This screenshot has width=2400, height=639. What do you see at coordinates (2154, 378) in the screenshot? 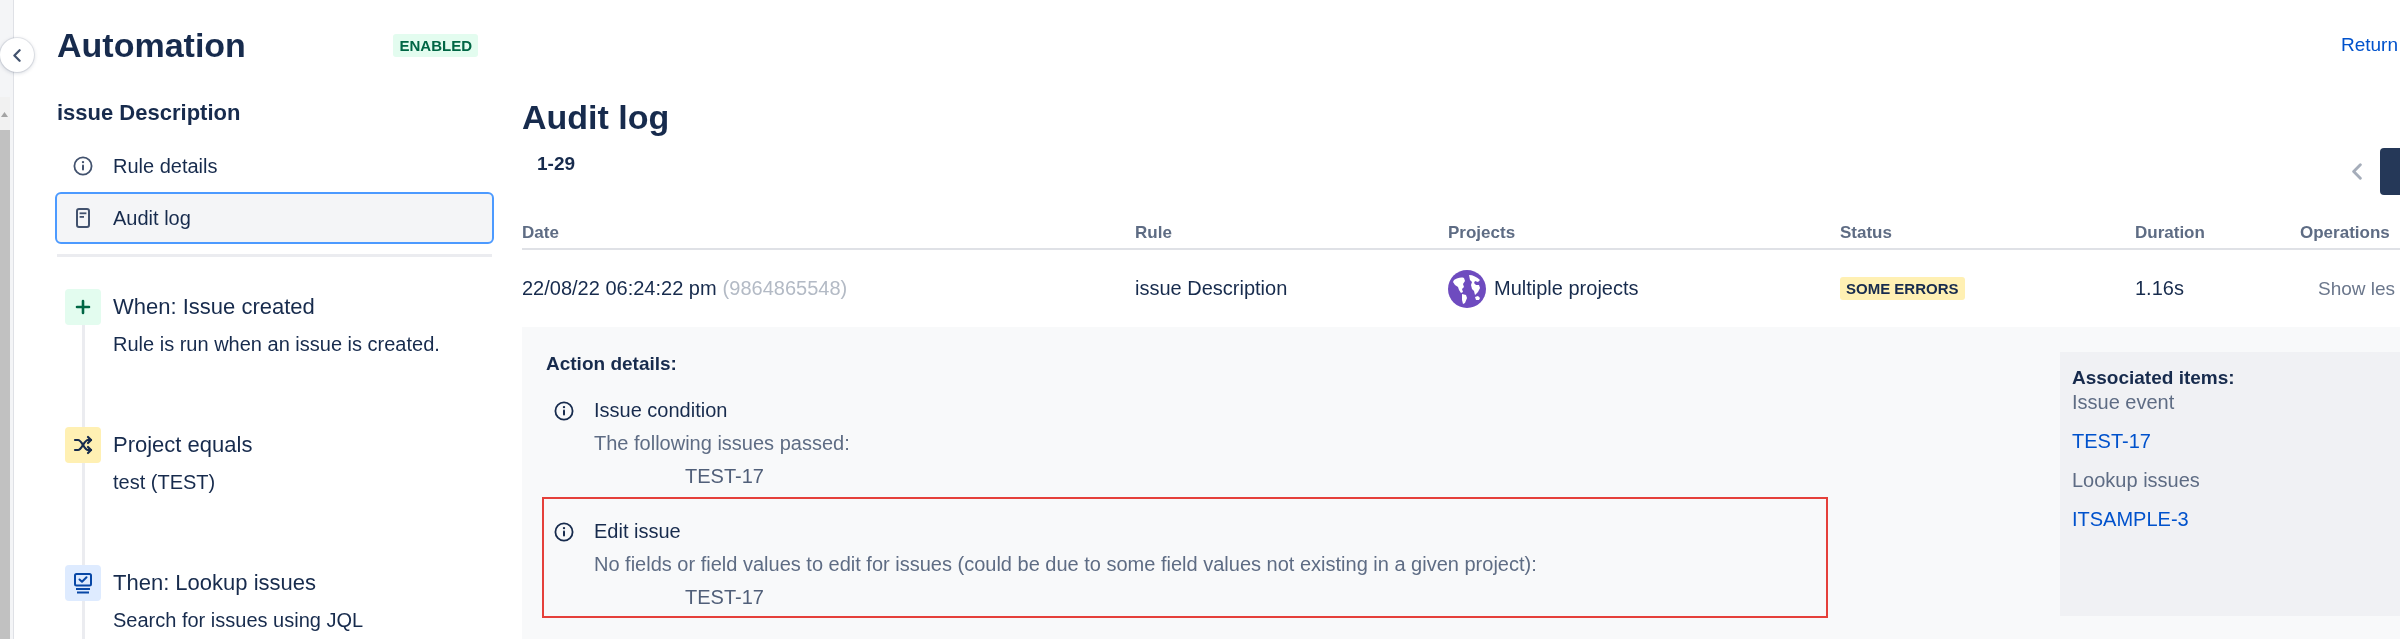
I see `associated-heading: Associated items:` at bounding box center [2154, 378].